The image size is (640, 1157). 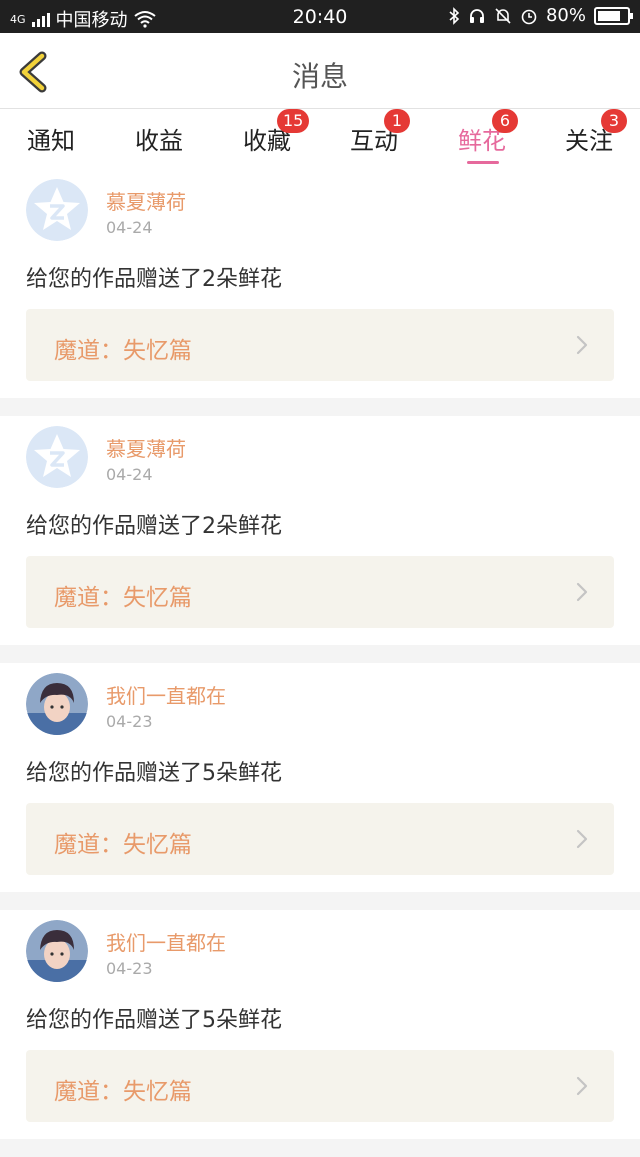 What do you see at coordinates (505, 121) in the screenshot?
I see `unread-badge: 6` at bounding box center [505, 121].